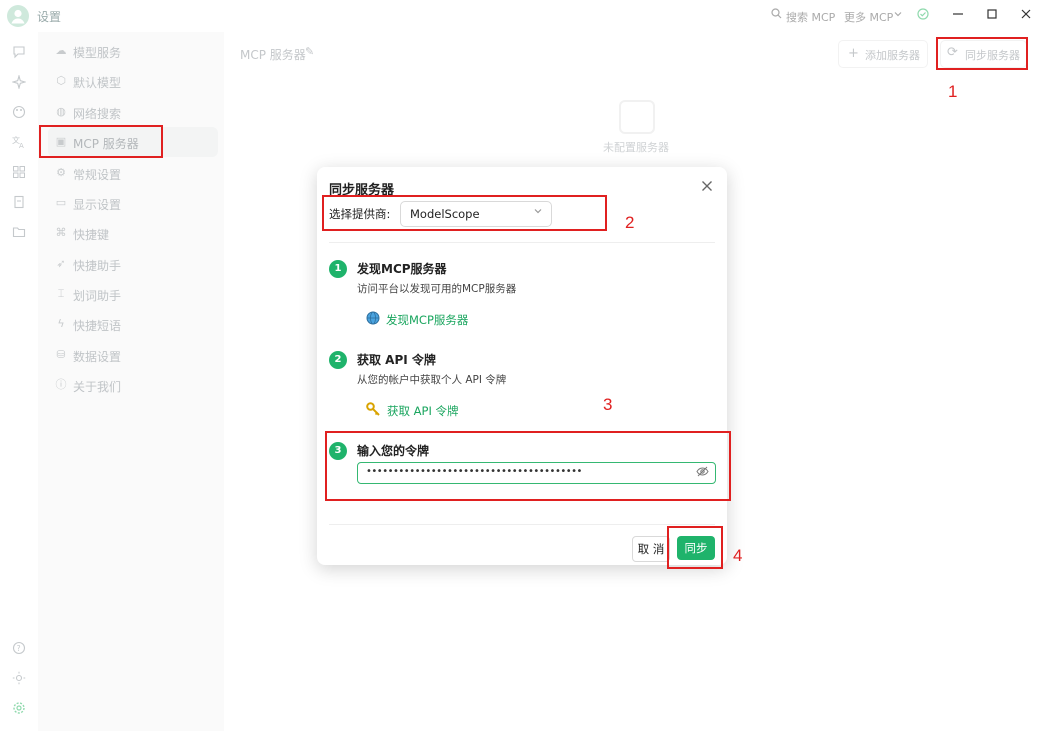 The image size is (1044, 731). What do you see at coordinates (776, 15) in the screenshot?
I see `search-icon` at bounding box center [776, 15].